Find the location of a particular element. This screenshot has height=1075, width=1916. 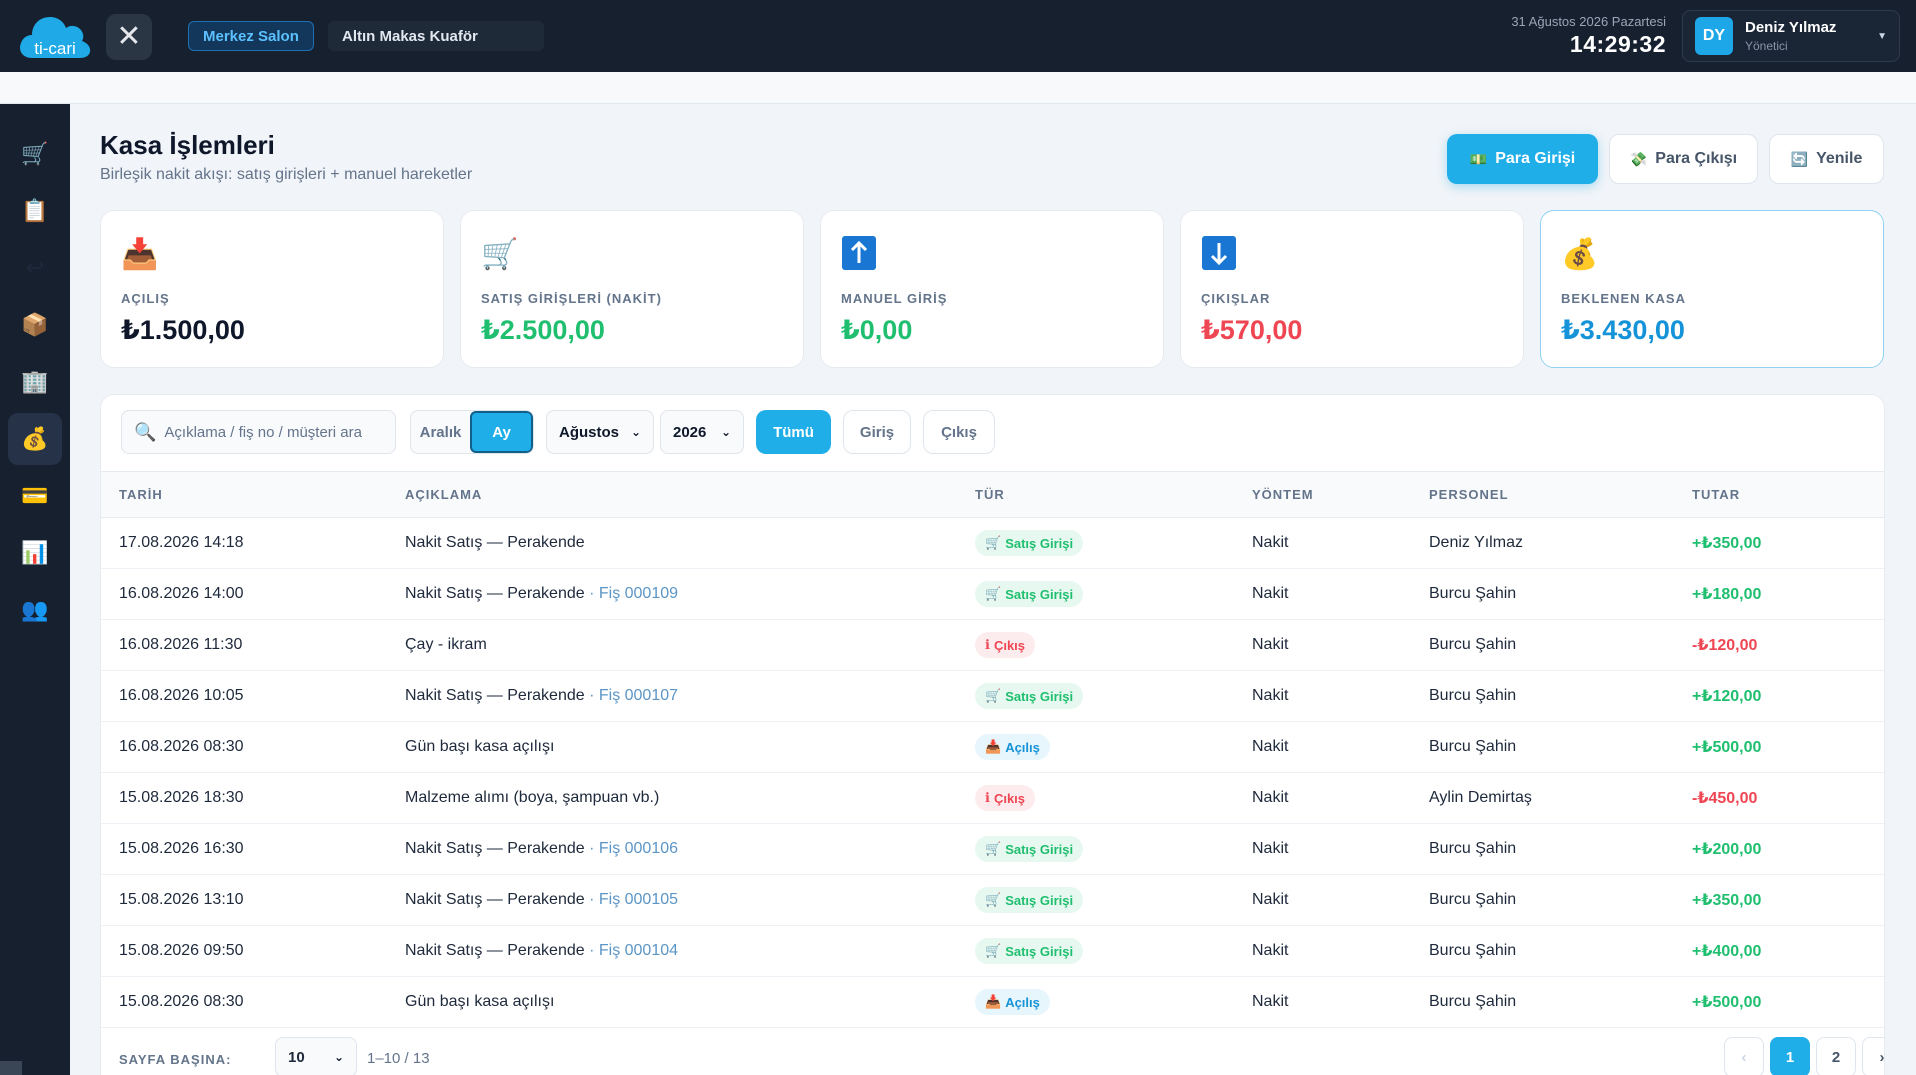

per-page-select: 10 ⌄ is located at coordinates (316, 1056).